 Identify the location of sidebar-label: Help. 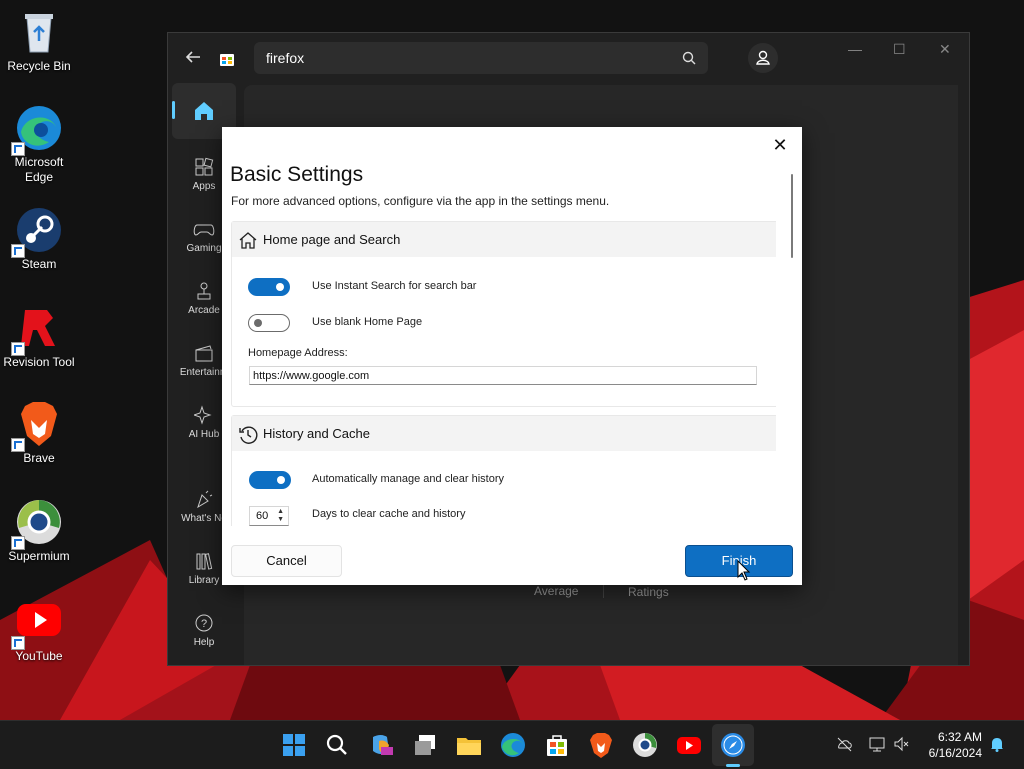
(204, 642).